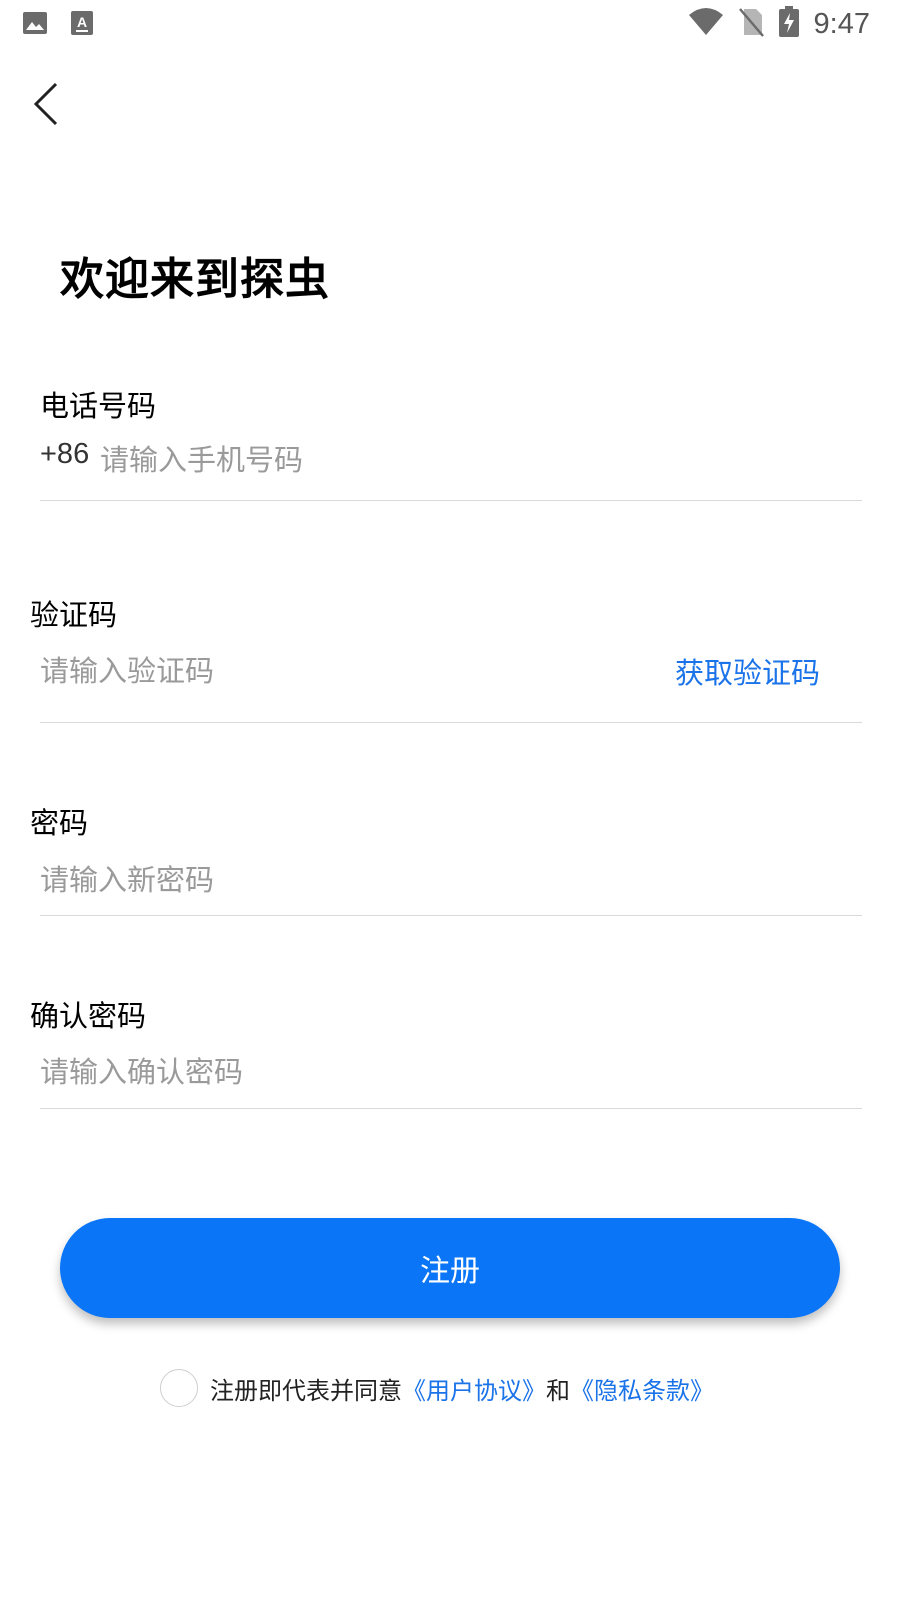  I want to click on chevron-left-icon, so click(45, 104).